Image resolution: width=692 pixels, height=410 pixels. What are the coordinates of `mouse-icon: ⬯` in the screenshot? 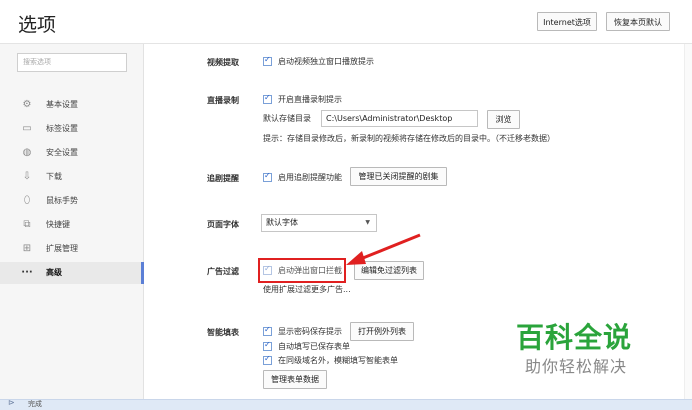 It's located at (27, 200).